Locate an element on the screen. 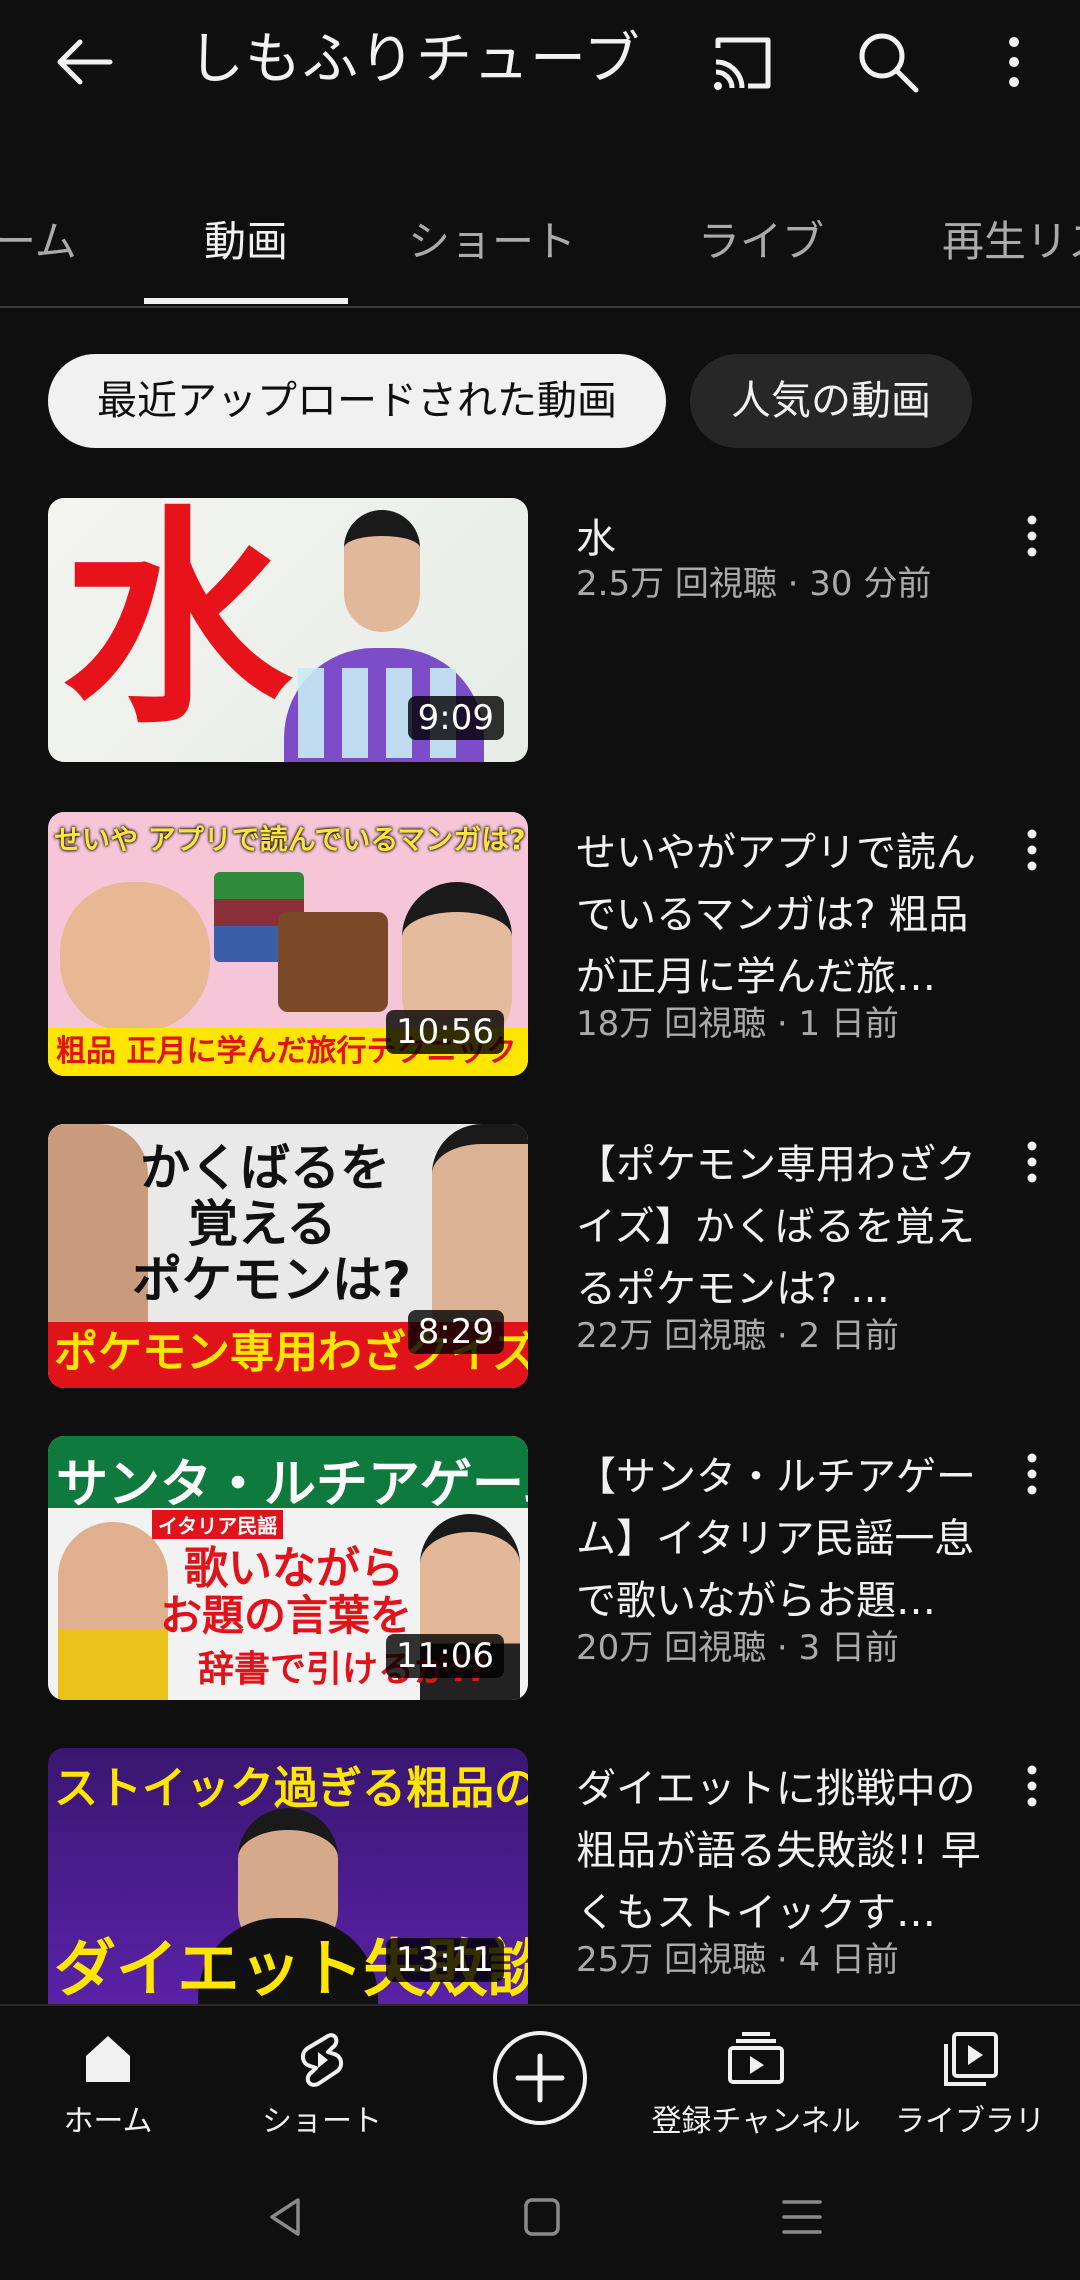 The width and height of the screenshot is (1080, 2280). video-meta: 18万 回視聴 · 1 日前 is located at coordinates (737, 1024).